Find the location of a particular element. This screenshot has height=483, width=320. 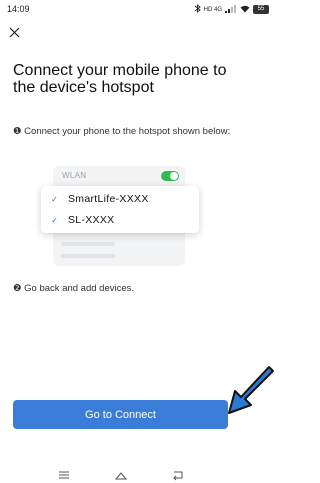

network-item: ✓ SL-XXXX is located at coordinates (120, 220).